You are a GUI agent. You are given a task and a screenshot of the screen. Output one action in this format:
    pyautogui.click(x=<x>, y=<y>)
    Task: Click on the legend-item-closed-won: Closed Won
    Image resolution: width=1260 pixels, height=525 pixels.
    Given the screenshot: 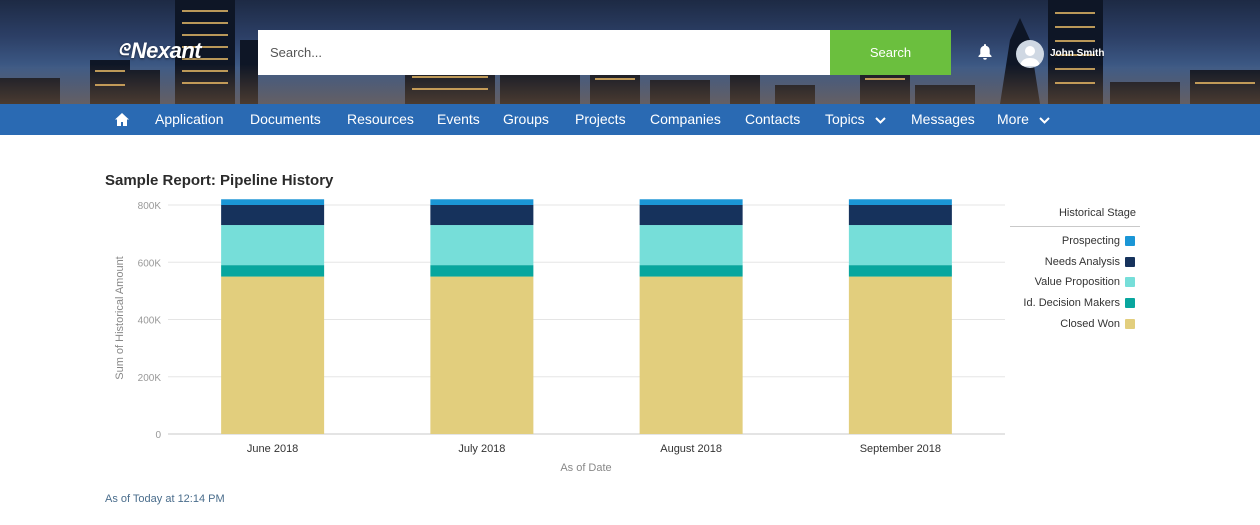 What is the action you would take?
    pyautogui.click(x=1075, y=324)
    